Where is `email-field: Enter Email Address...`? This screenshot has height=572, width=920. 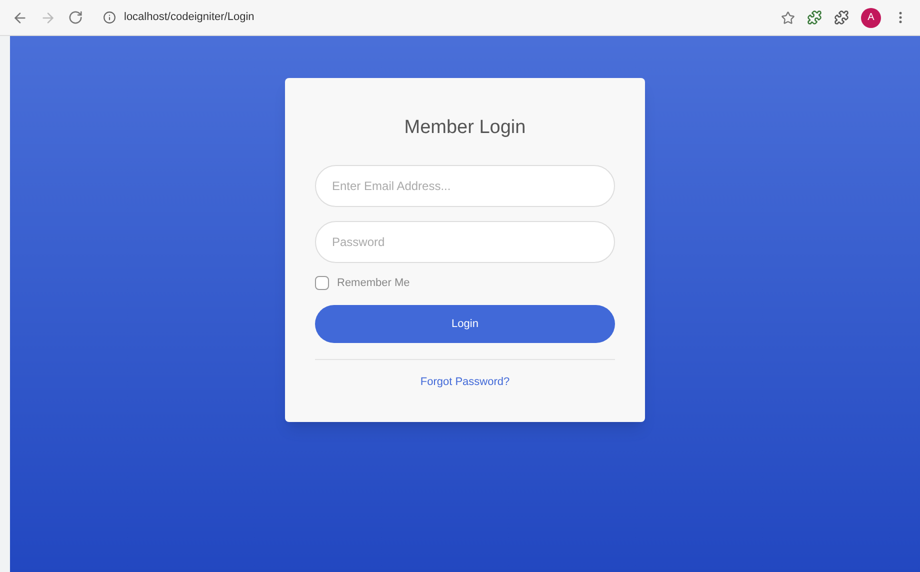 email-field: Enter Email Address... is located at coordinates (465, 185).